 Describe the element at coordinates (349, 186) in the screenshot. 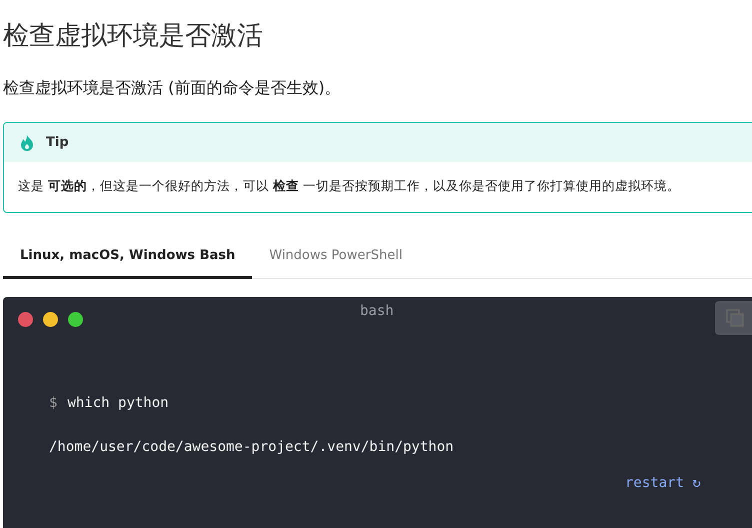

I see `tip-text: 这是 可选的，但这是一个很好的方法，可以 检查 一切是否按预期工作，以及你是否使用了你打算使用的虚拟环境。` at that location.